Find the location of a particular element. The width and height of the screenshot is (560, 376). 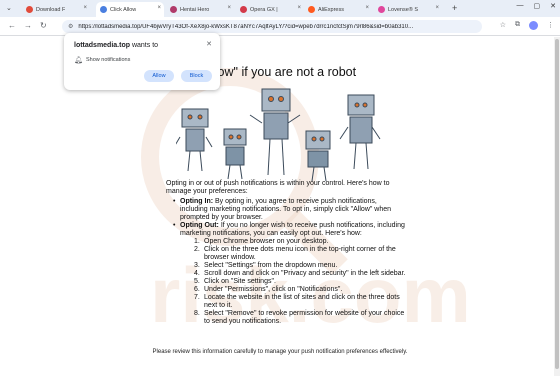

forward-icon: → is located at coordinates (28, 25).